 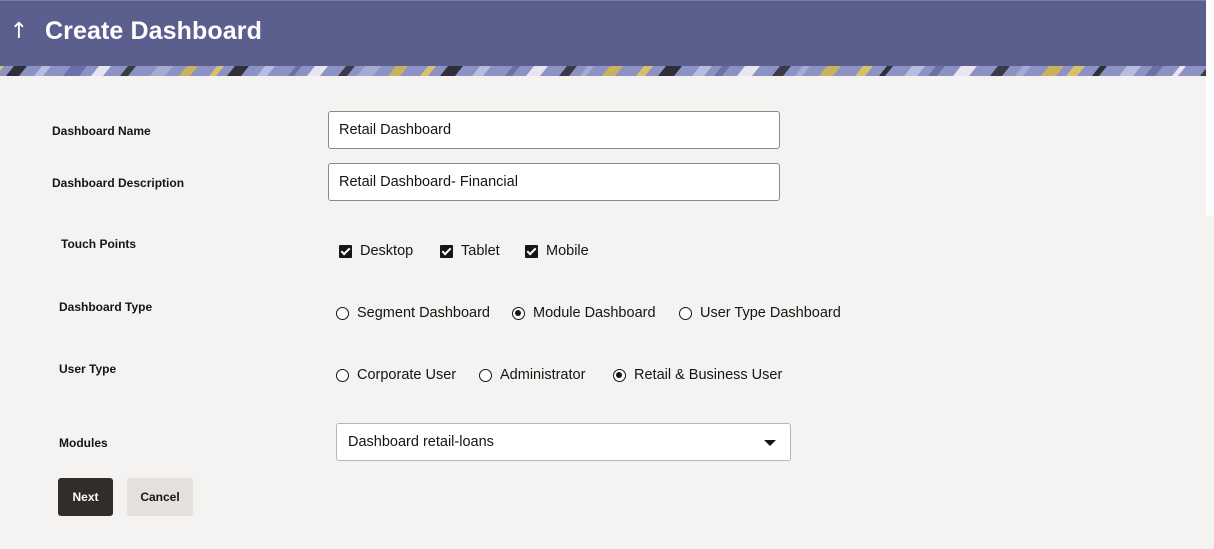 I want to click on dashboard-type-module: Module Dashboard, so click(x=584, y=313).